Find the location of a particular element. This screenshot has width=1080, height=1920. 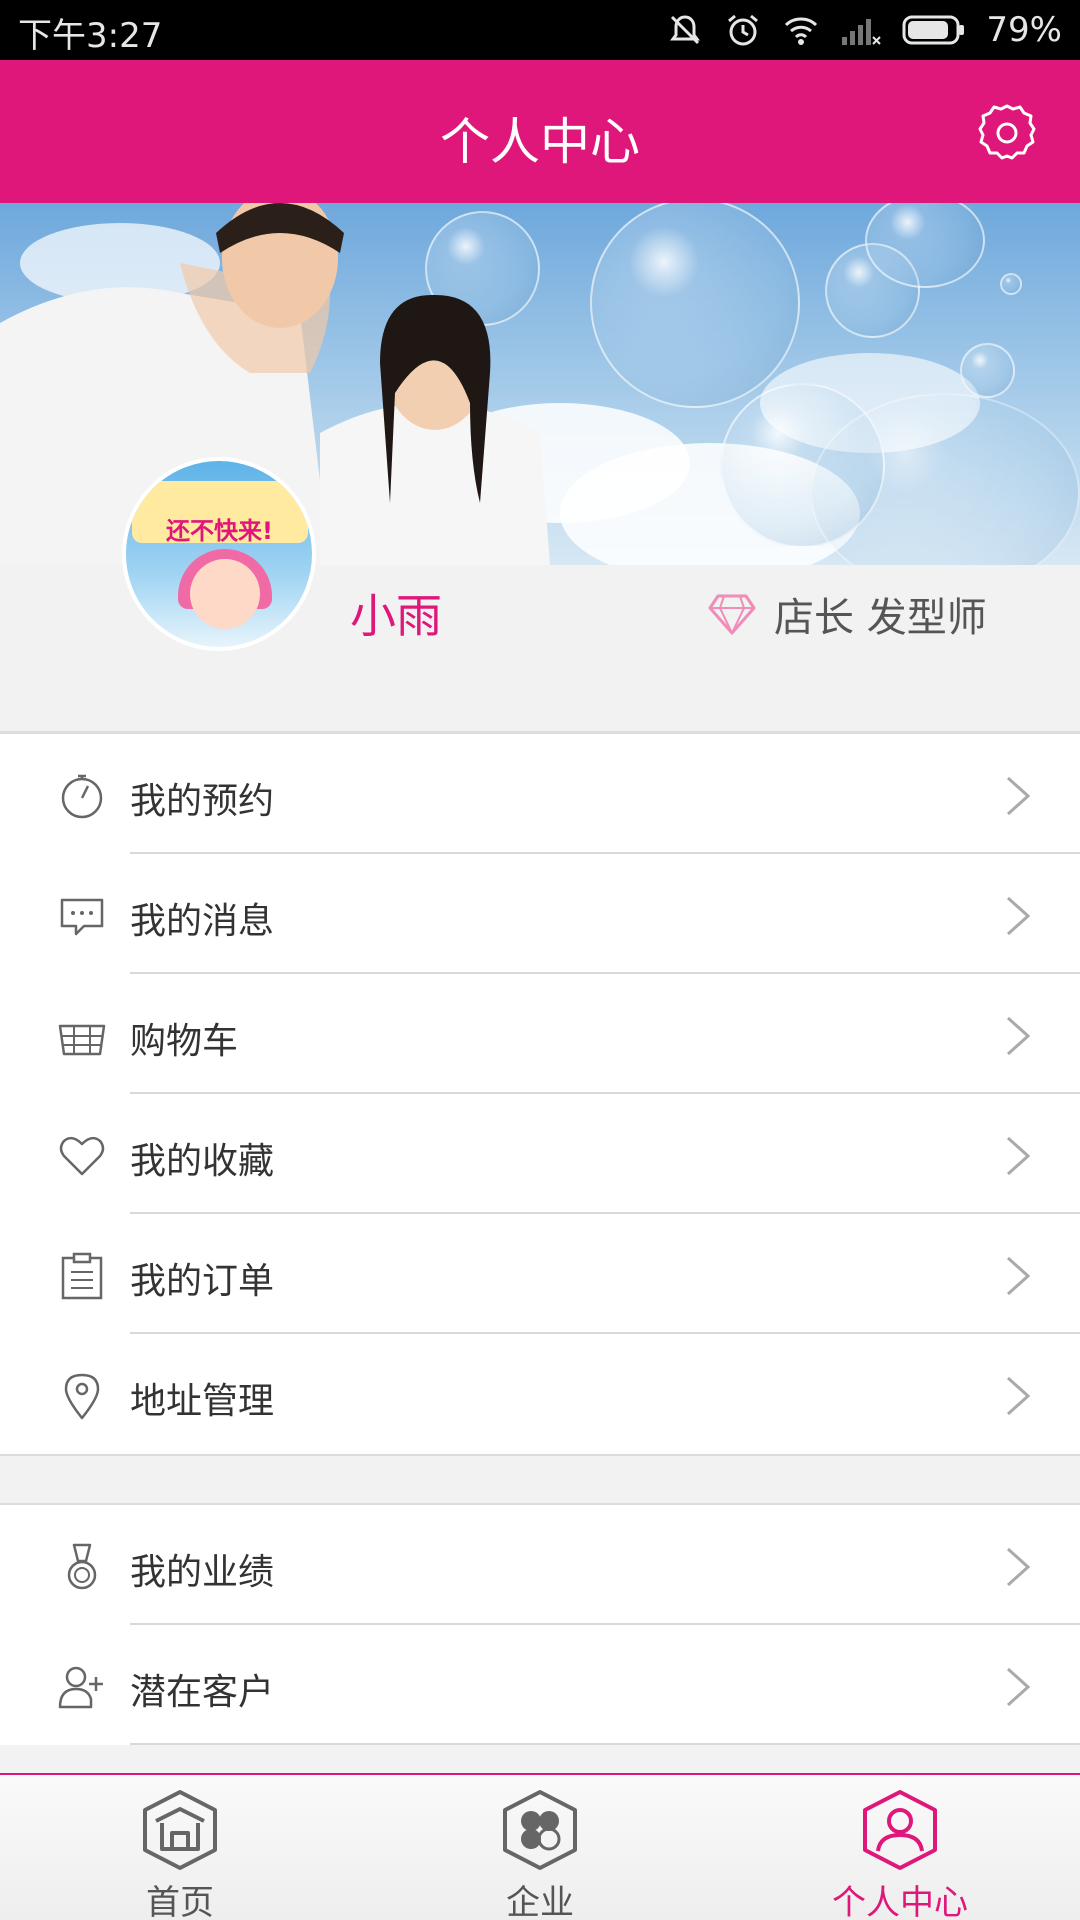

medal-icon is located at coordinates (82, 1566).